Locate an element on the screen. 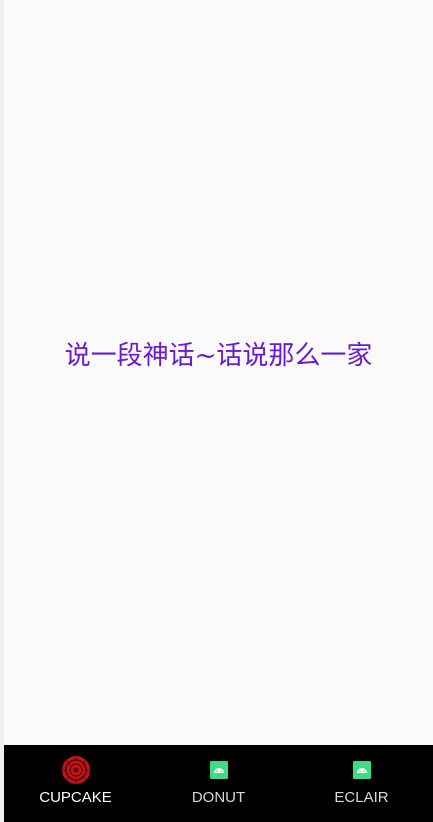 The image size is (433, 822). nav-item-eclair: ECLAIR is located at coordinates (361, 783).